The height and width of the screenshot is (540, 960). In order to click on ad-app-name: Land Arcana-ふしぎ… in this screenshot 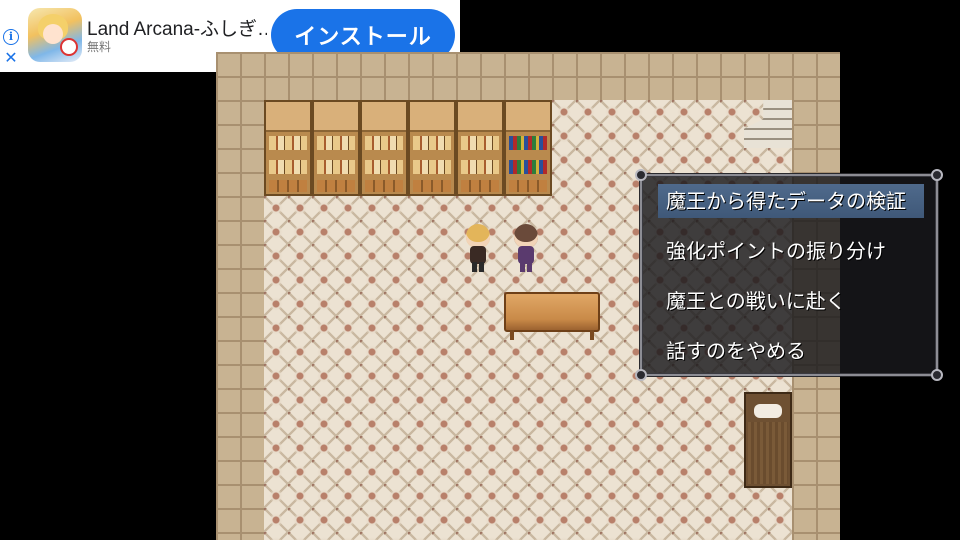, I will do `click(177, 27)`.